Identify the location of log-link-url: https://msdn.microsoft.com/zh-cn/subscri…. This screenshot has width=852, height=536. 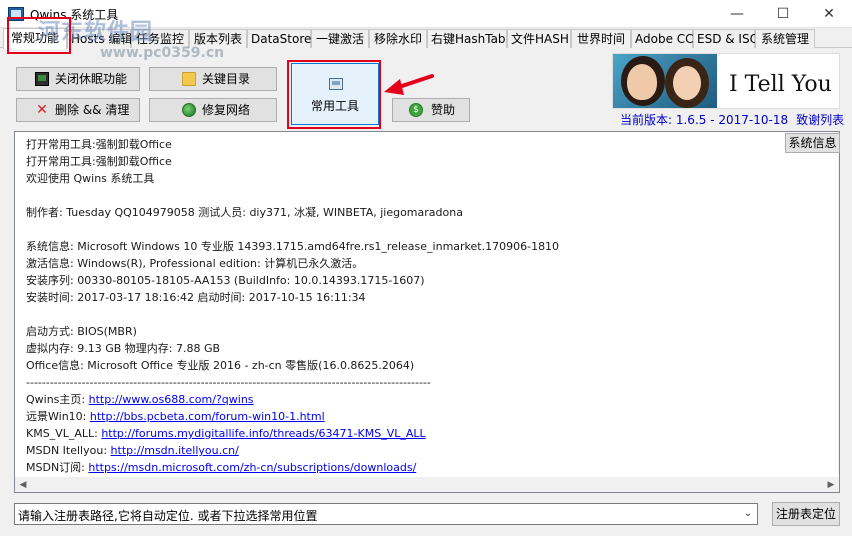
(252, 467).